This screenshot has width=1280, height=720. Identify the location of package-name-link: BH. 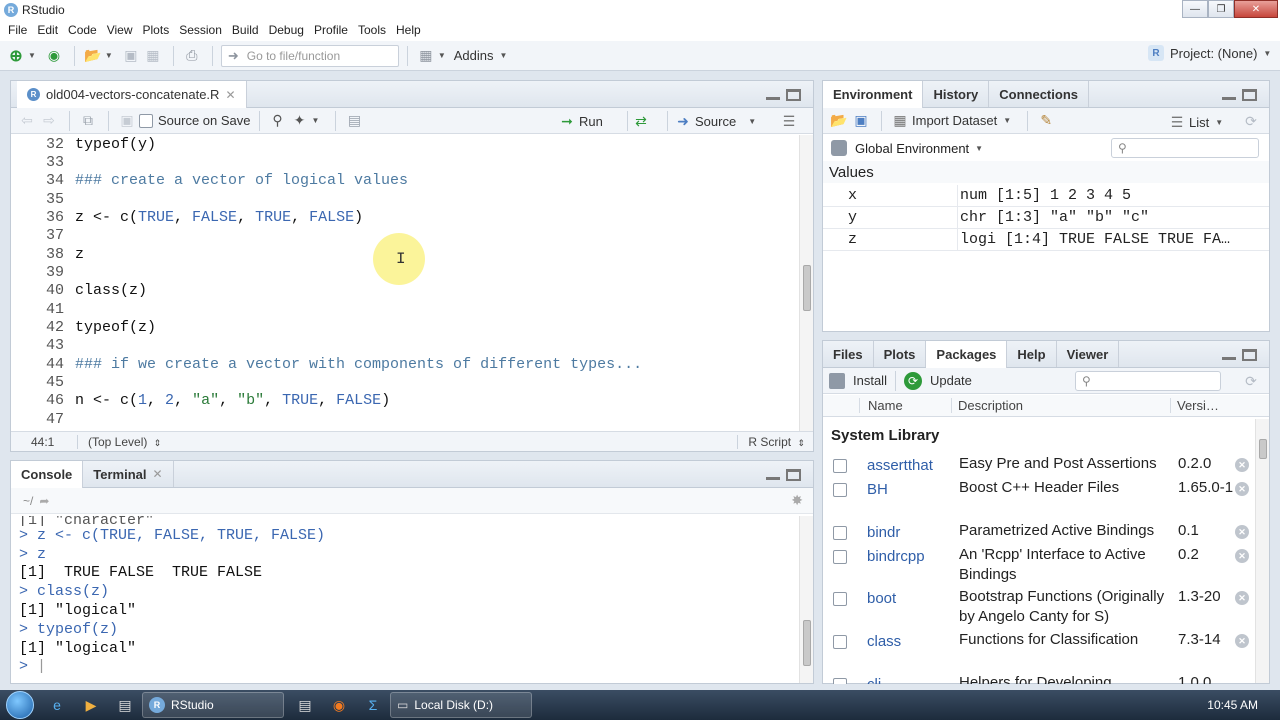
(913, 488).